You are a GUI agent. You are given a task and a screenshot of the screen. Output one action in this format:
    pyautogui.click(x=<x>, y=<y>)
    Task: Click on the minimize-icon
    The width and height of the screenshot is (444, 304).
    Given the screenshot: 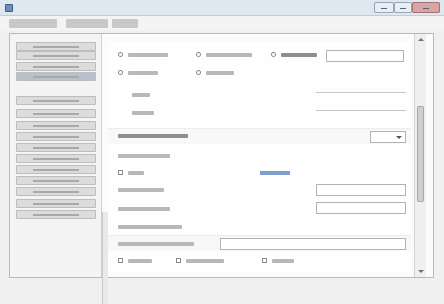 What is the action you would take?
    pyautogui.click(x=384, y=7)
    